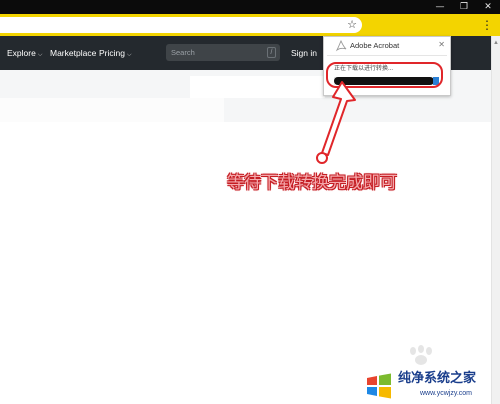 The height and width of the screenshot is (404, 500). Describe the element at coordinates (112, 53) in the screenshot. I see `nav-pricing-label: Pricing` at that location.